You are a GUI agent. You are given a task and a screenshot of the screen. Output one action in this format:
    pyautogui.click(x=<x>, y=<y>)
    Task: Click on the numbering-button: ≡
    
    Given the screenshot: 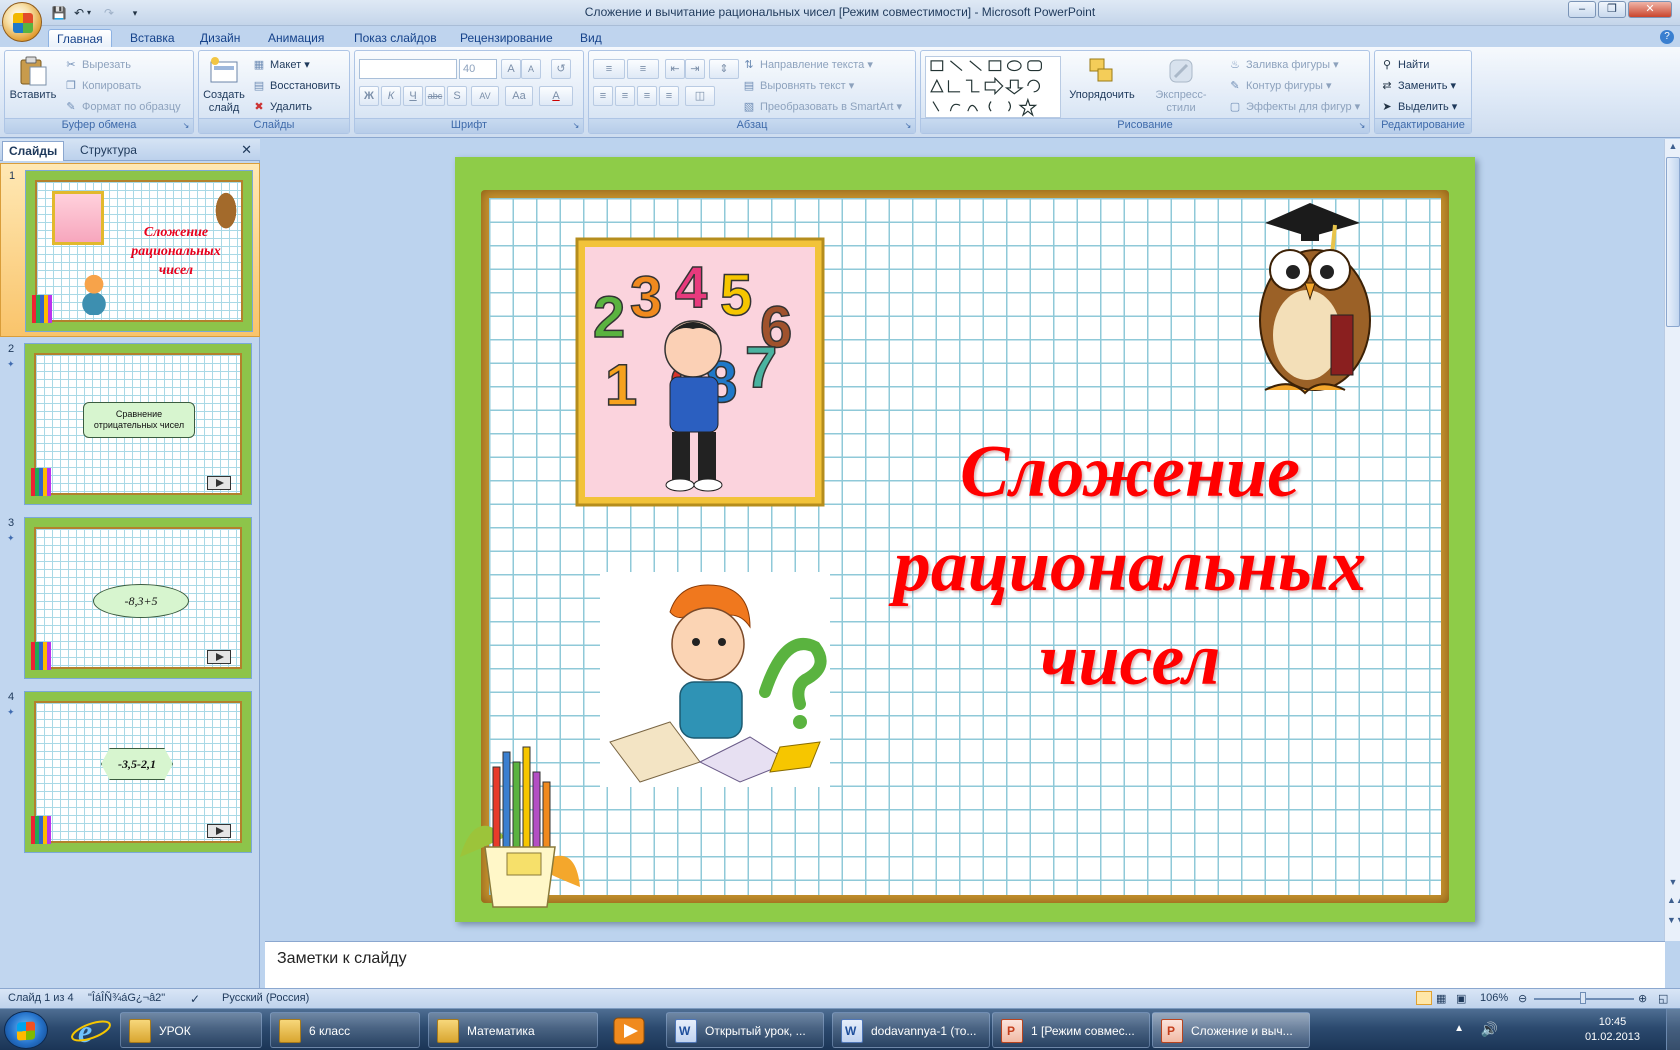 What is the action you would take?
    pyautogui.click(x=643, y=69)
    